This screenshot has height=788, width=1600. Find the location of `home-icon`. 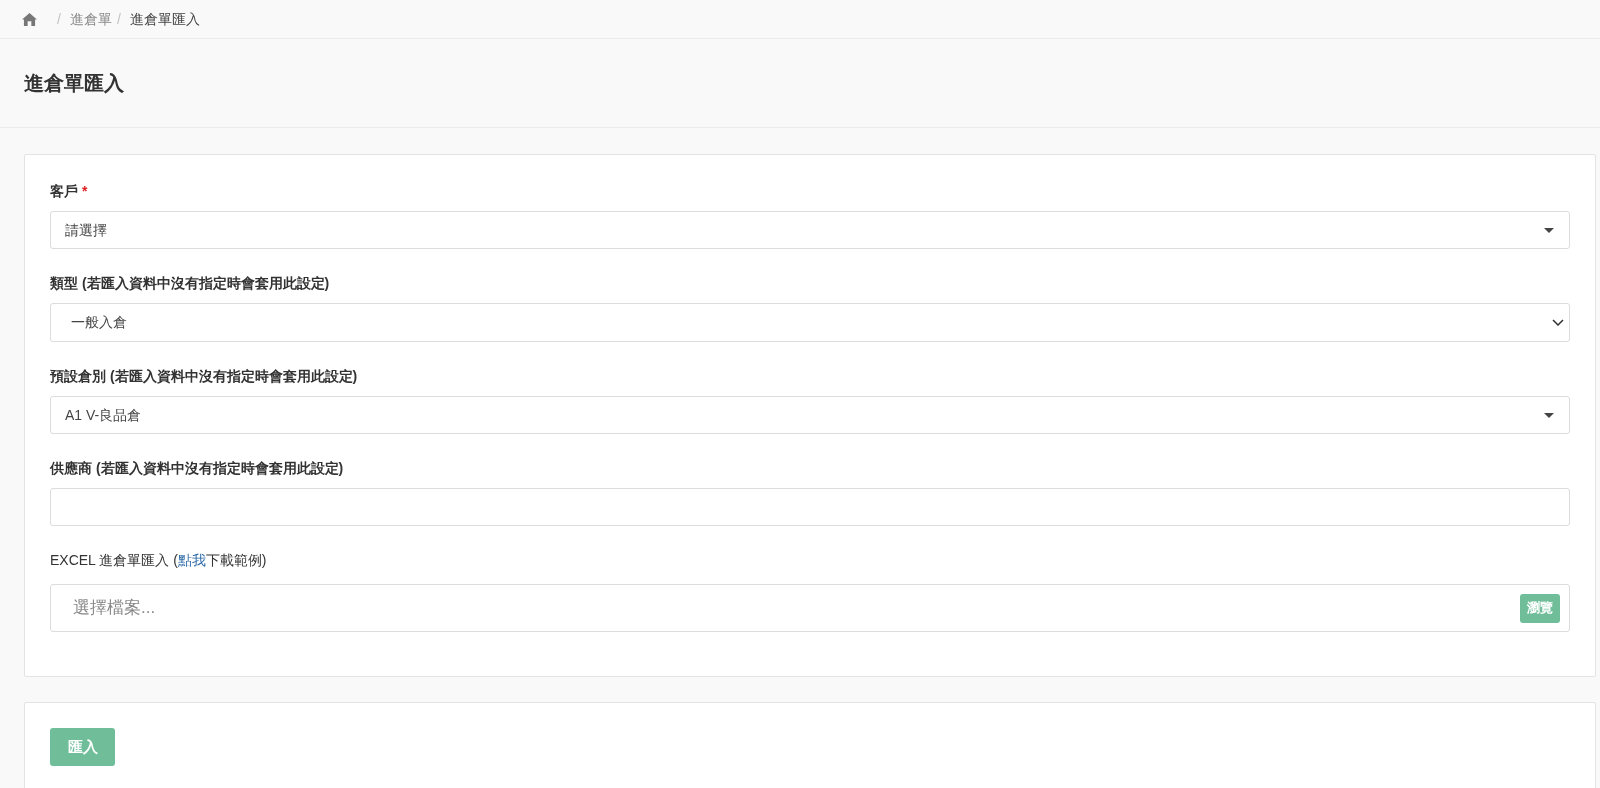

home-icon is located at coordinates (29, 19).